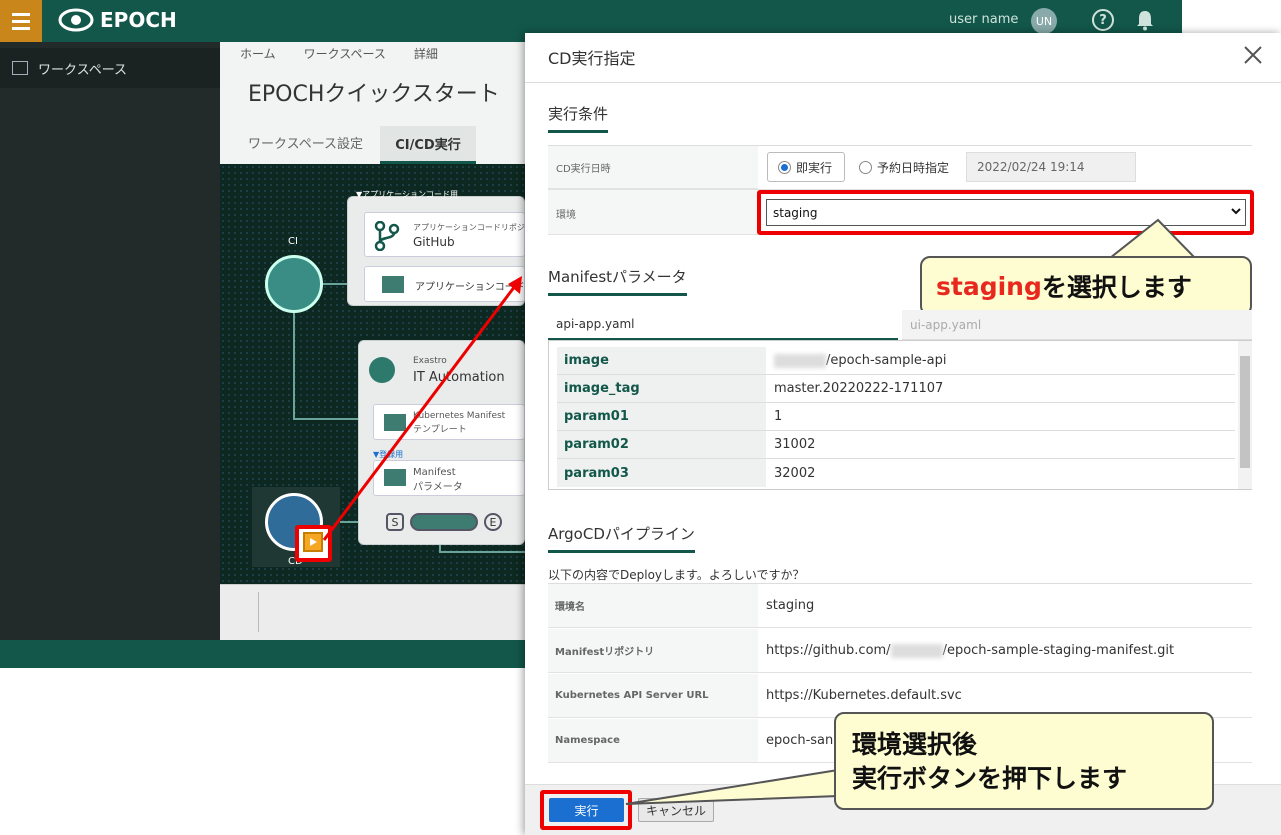 The height and width of the screenshot is (835, 1281). What do you see at coordinates (814, 167) in the screenshot?
I see `radio-immediate-label: 即実行` at bounding box center [814, 167].